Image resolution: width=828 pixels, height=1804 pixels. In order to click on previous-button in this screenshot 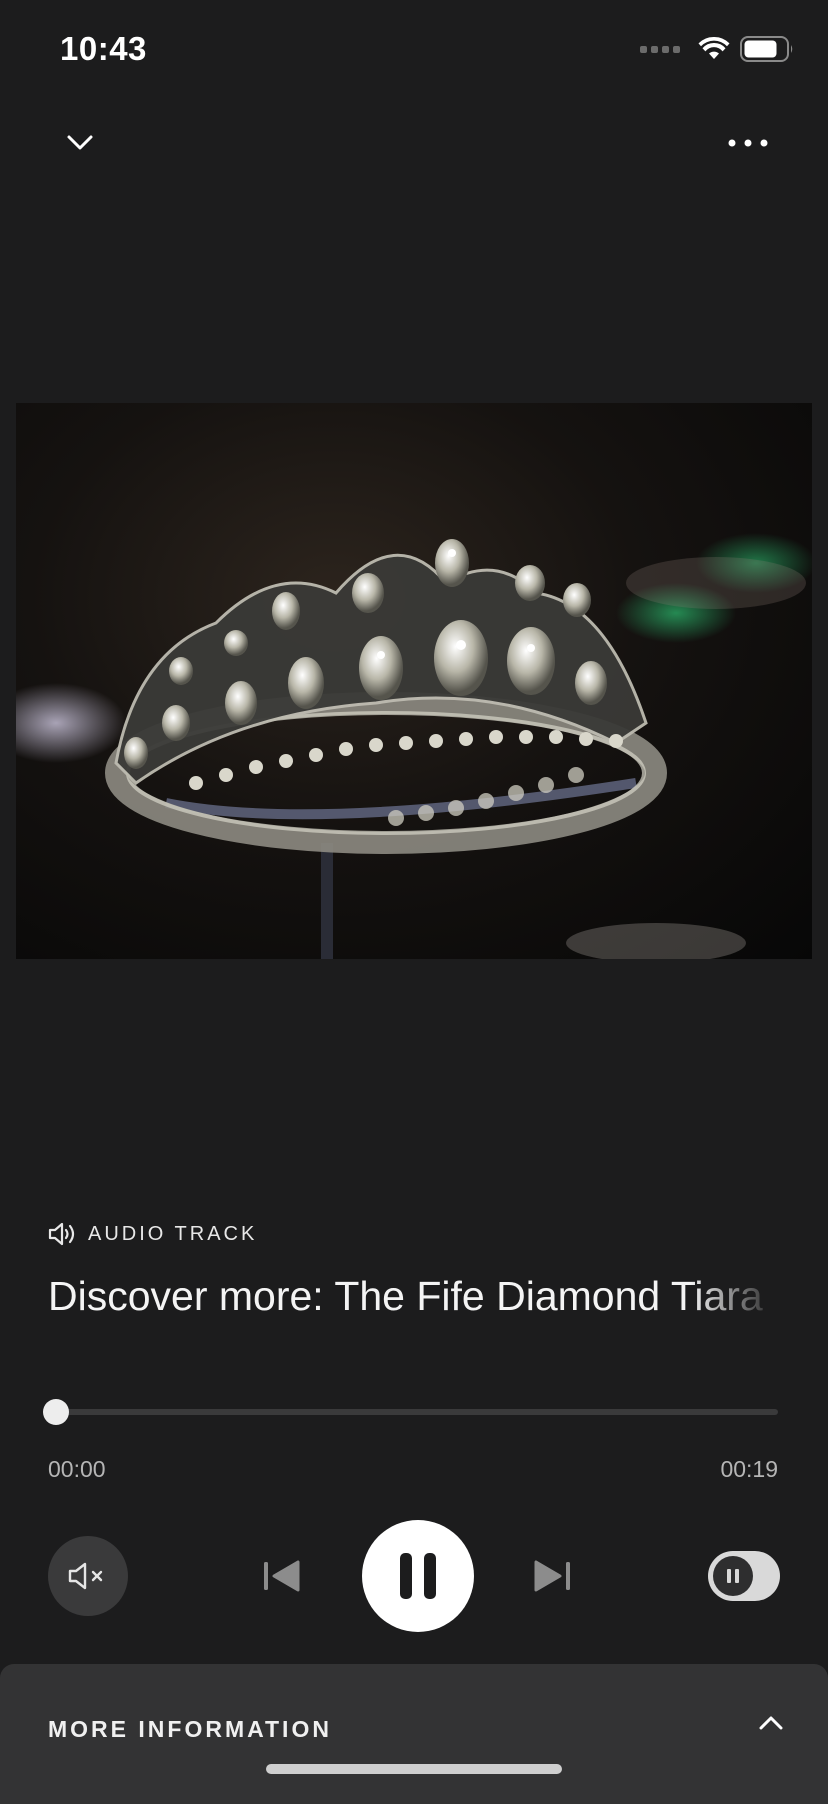, I will do `click(282, 1576)`.